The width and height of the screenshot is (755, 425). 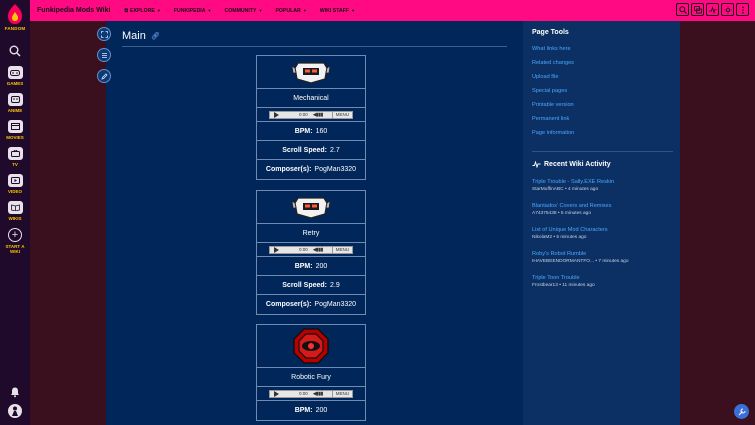 I want to click on link-icon: 🔗︎, so click(x=155, y=36).